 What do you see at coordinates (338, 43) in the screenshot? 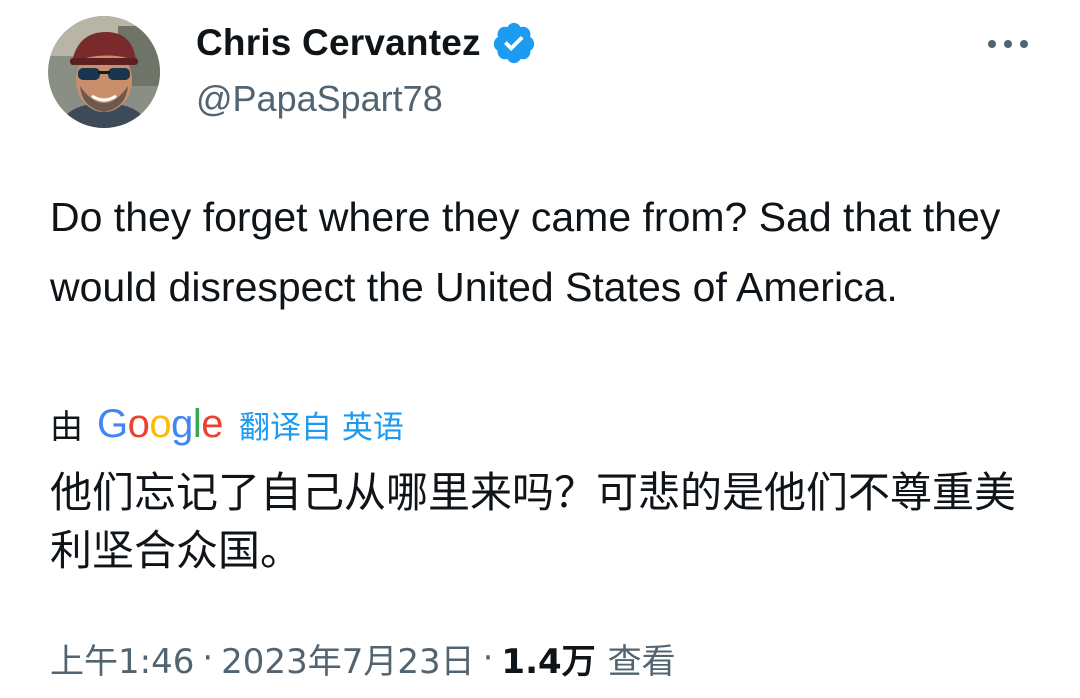
I see `author-display-name: Chris Cervantez` at bounding box center [338, 43].